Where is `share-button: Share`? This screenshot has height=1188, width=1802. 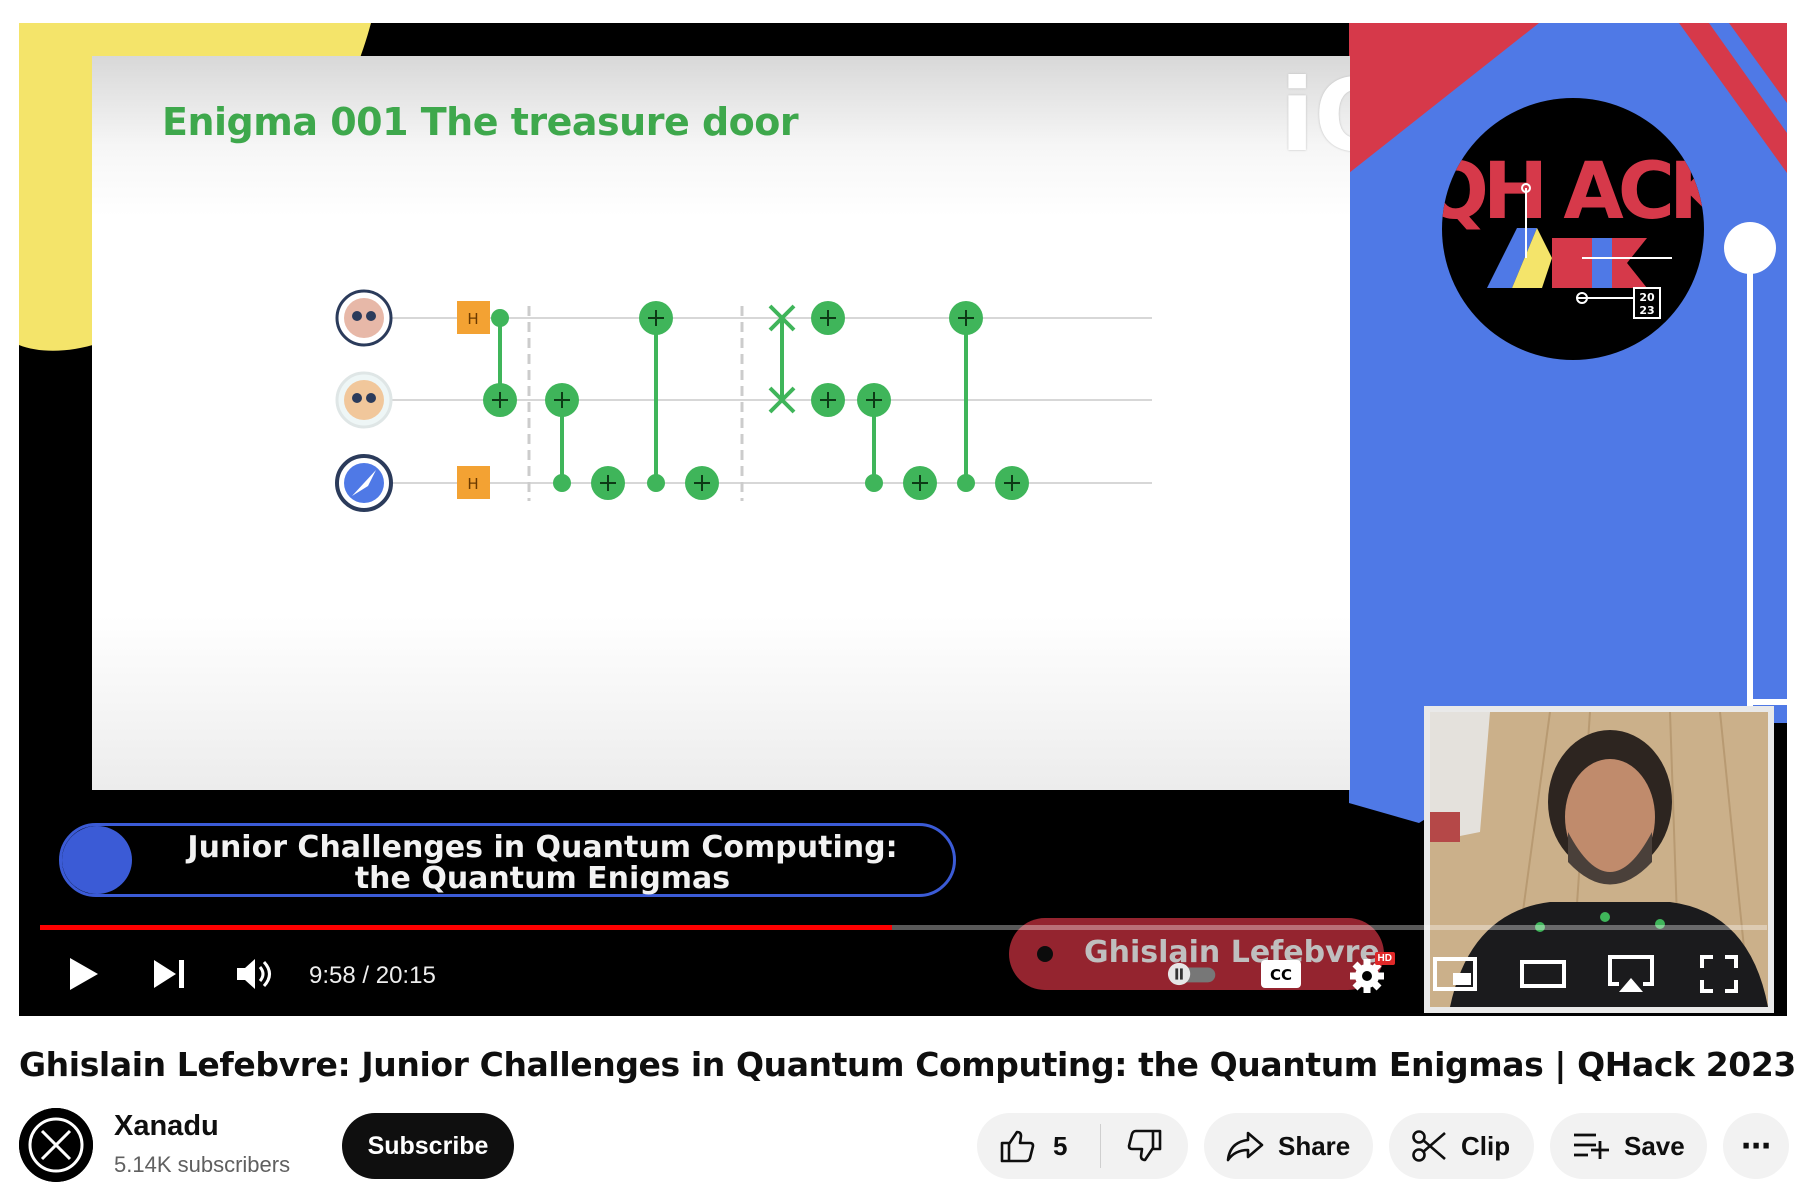 share-button: Share is located at coordinates (1288, 1146).